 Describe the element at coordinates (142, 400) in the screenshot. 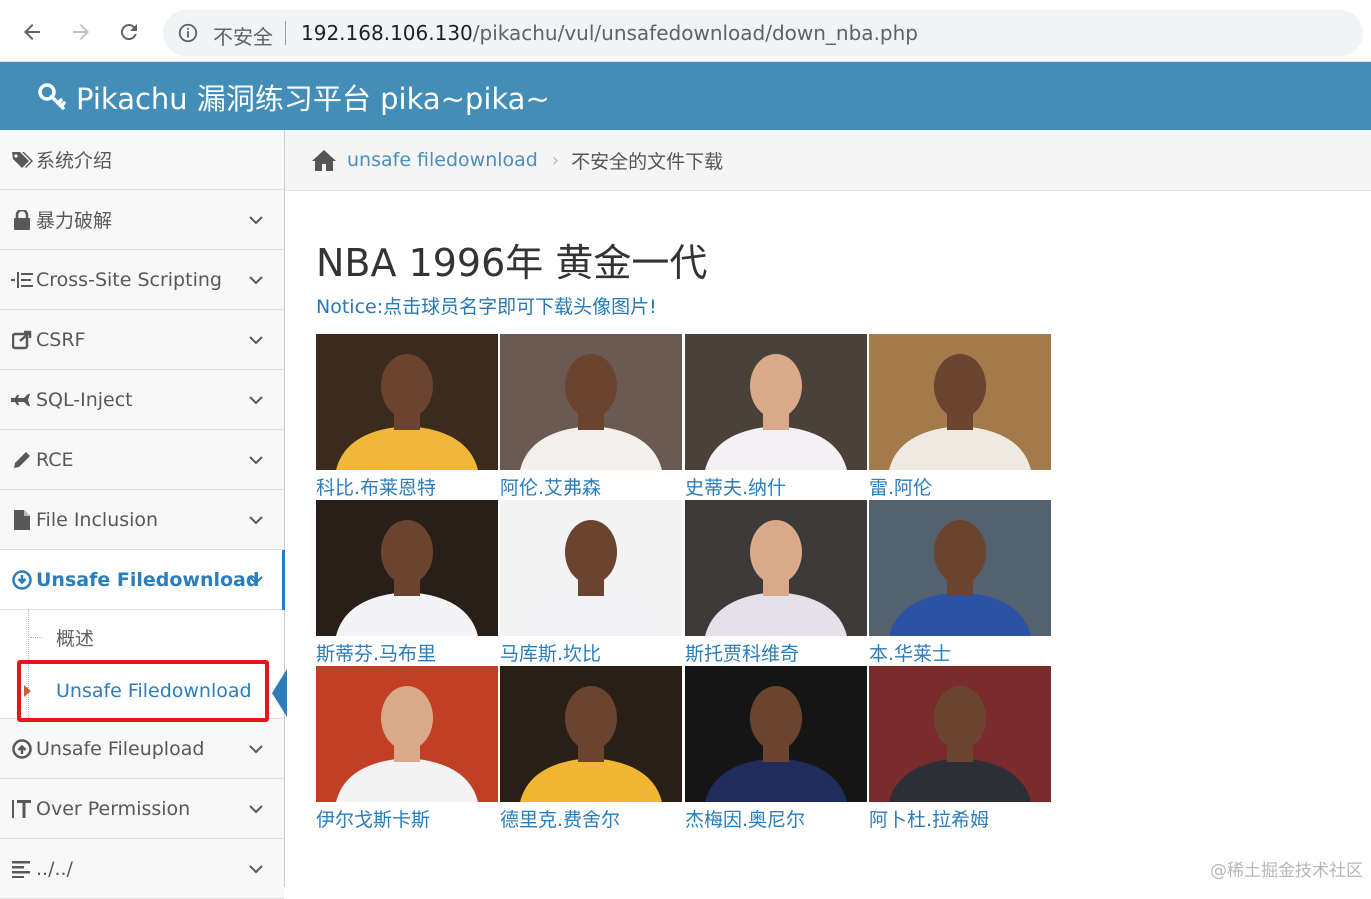

I see `sidebar-item-sqli: SQL-Inject` at that location.